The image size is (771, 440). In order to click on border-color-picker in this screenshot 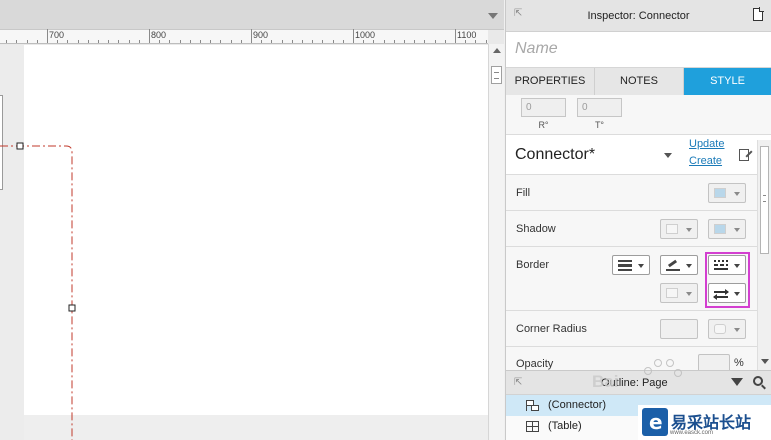, I will do `click(679, 265)`.